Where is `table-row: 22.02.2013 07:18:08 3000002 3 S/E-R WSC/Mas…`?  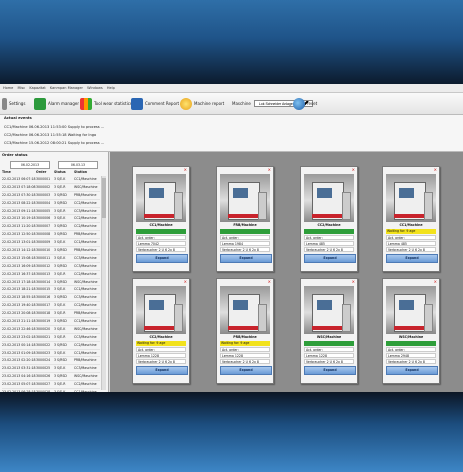 table-row: 22.02.2013 07:18:08 3000002 3 S/E-R WSC/Mas… is located at coordinates (51, 188).